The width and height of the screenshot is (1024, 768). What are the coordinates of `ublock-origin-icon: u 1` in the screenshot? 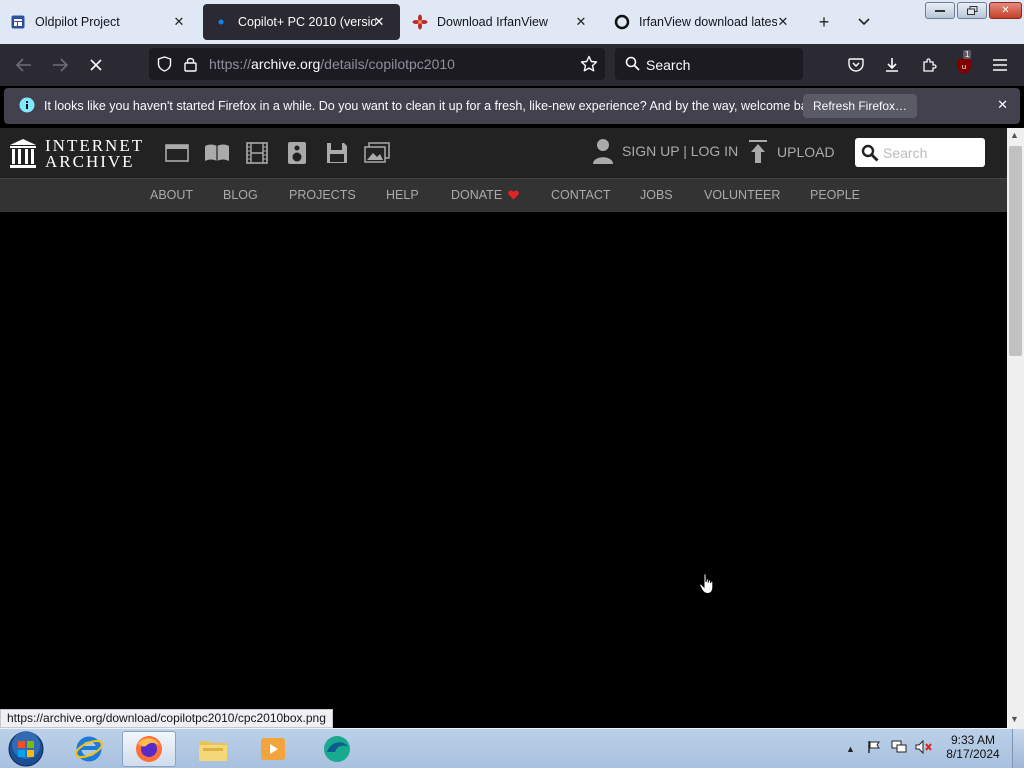 It's located at (964, 63).